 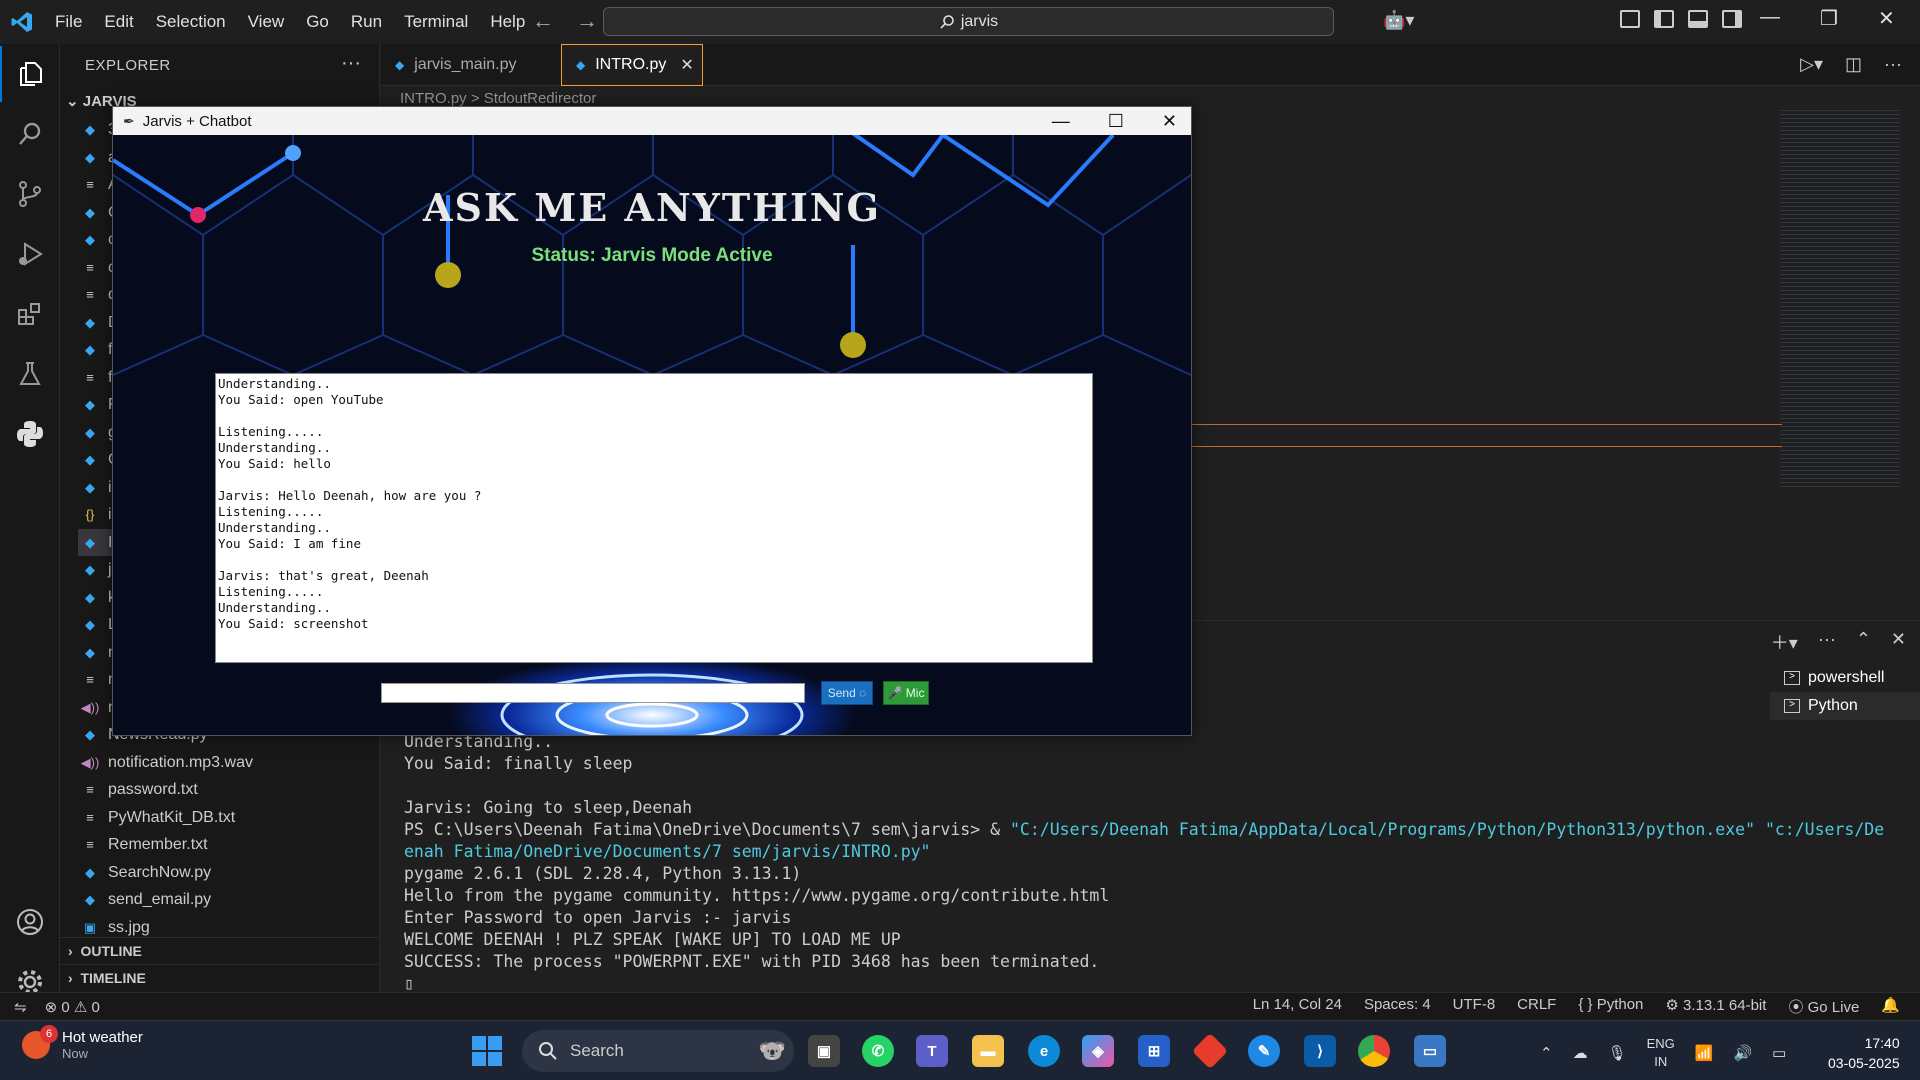 What do you see at coordinates (498, 98) in the screenshot?
I see `breadcrumb: INTRO.py > StdoutRedirector` at bounding box center [498, 98].